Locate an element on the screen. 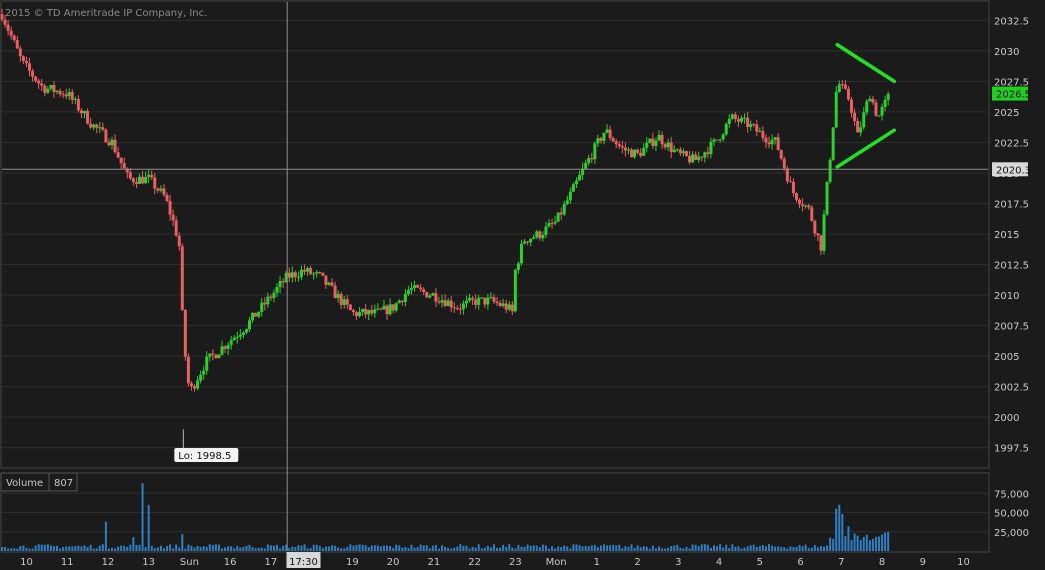 This screenshot has height=570, width=1045. crosshair-time-label: 17:30 is located at coordinates (303, 562).